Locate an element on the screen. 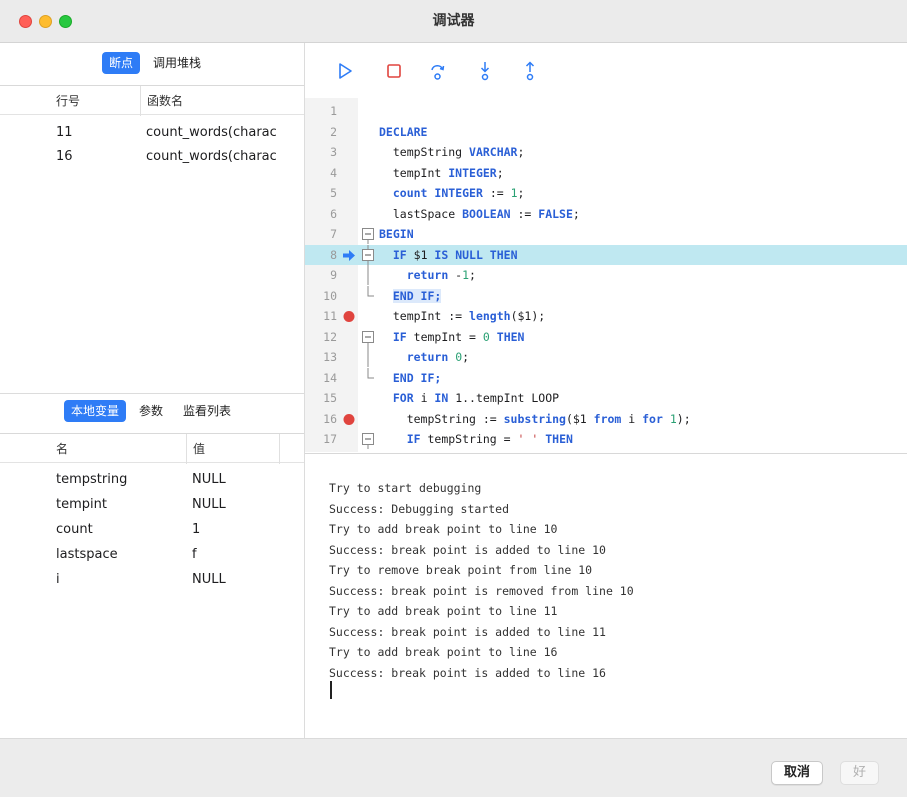 This screenshot has width=907, height=797. code-line: 6 lastSpace BOOLEAN := FALSE; is located at coordinates (606, 214).